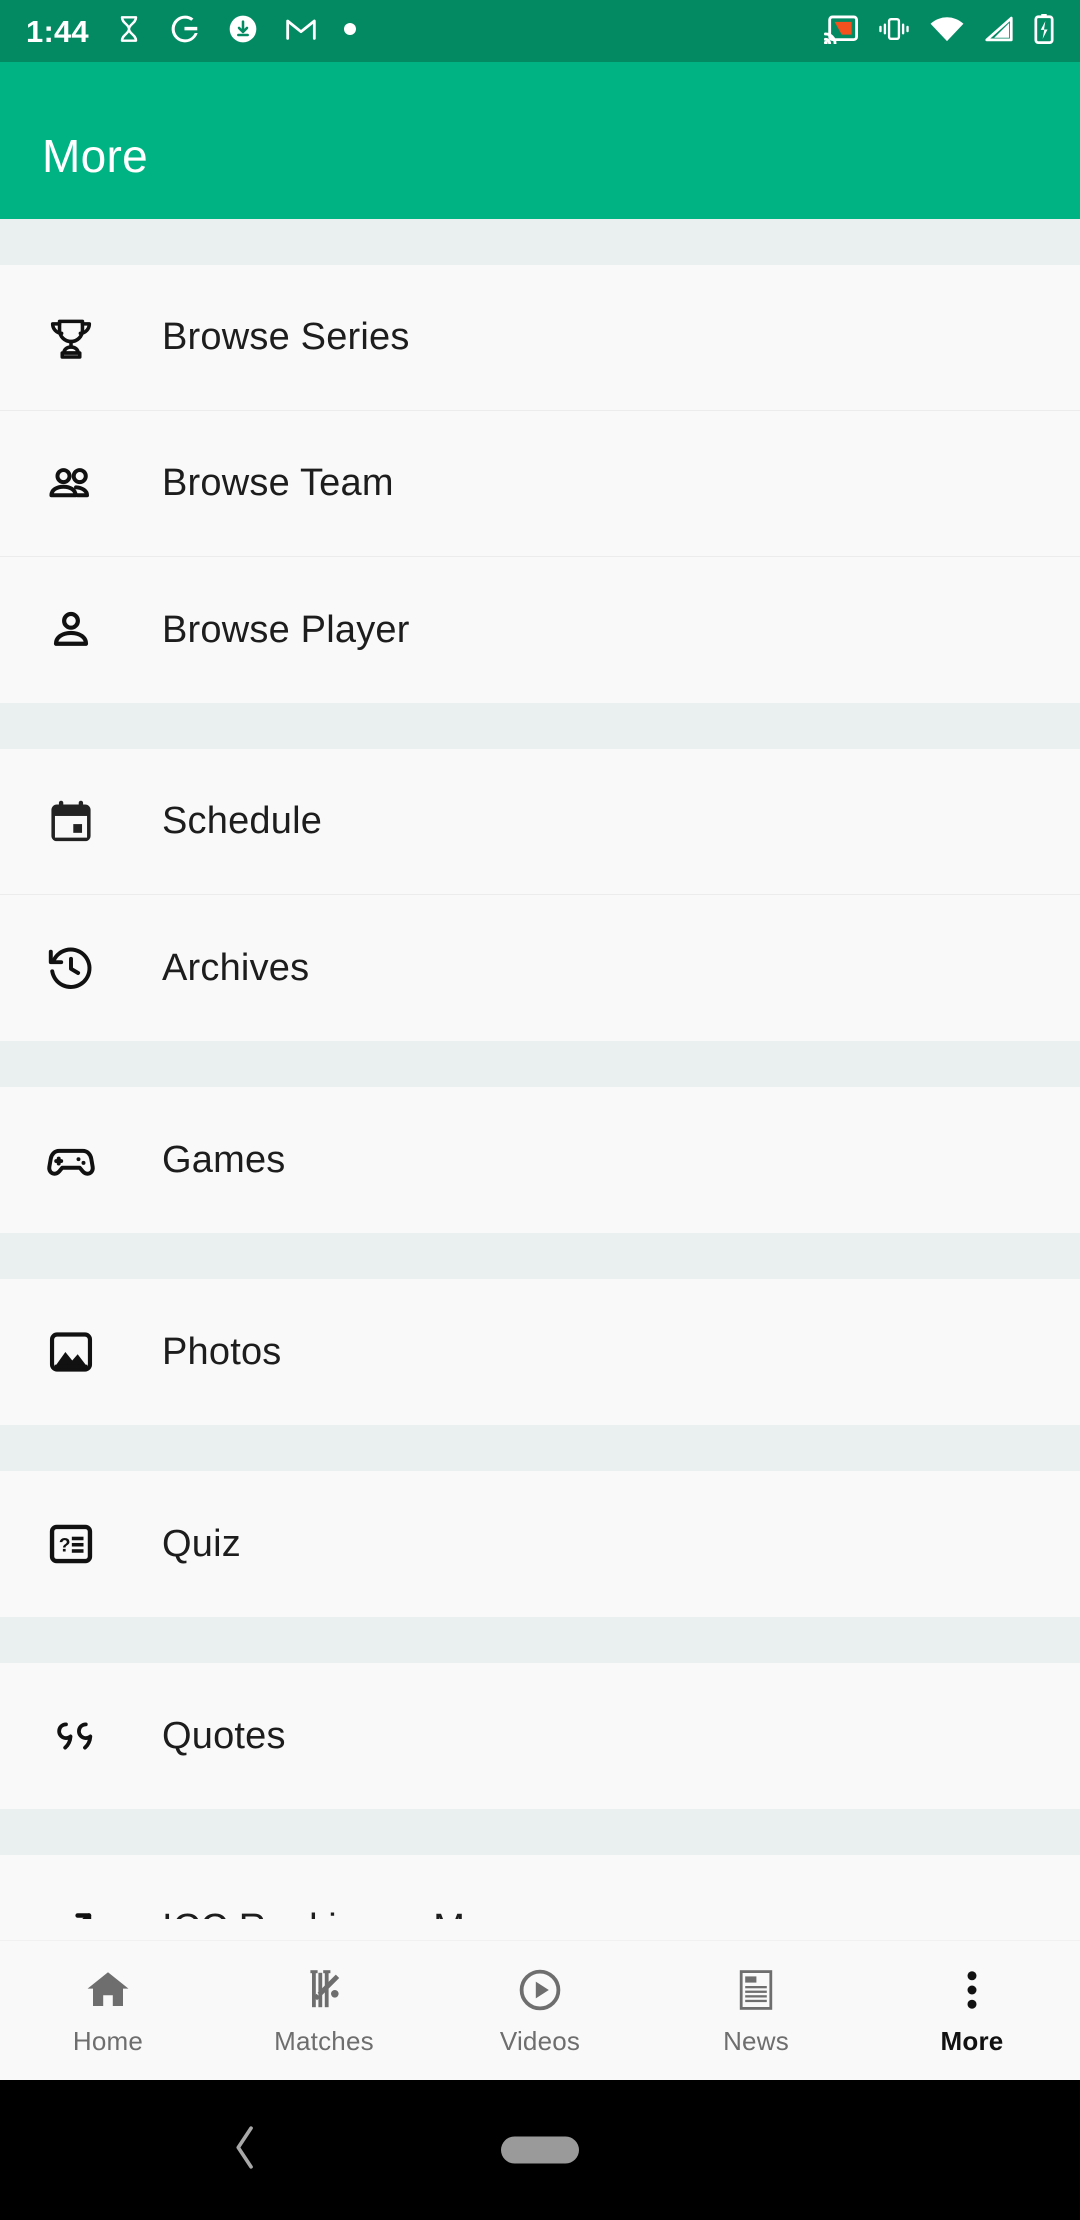  I want to click on menu-item-browse-series: Browse Series, so click(540, 338).